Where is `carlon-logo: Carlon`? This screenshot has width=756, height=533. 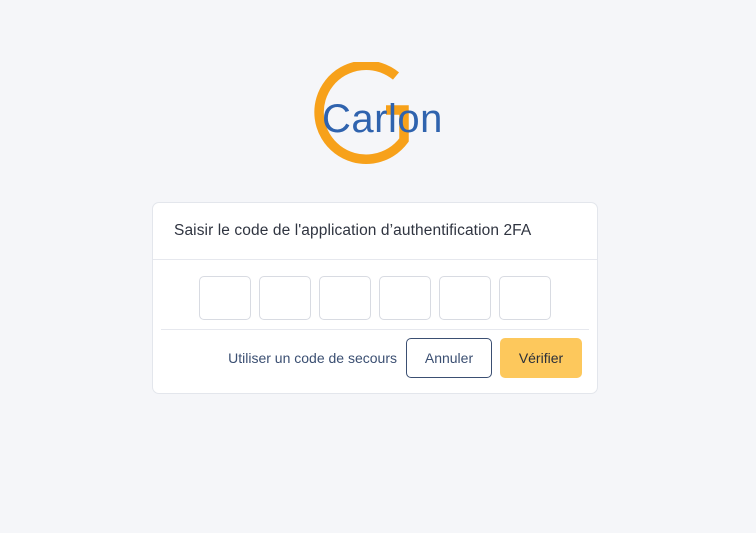 carlon-logo: Carlon is located at coordinates (378, 117).